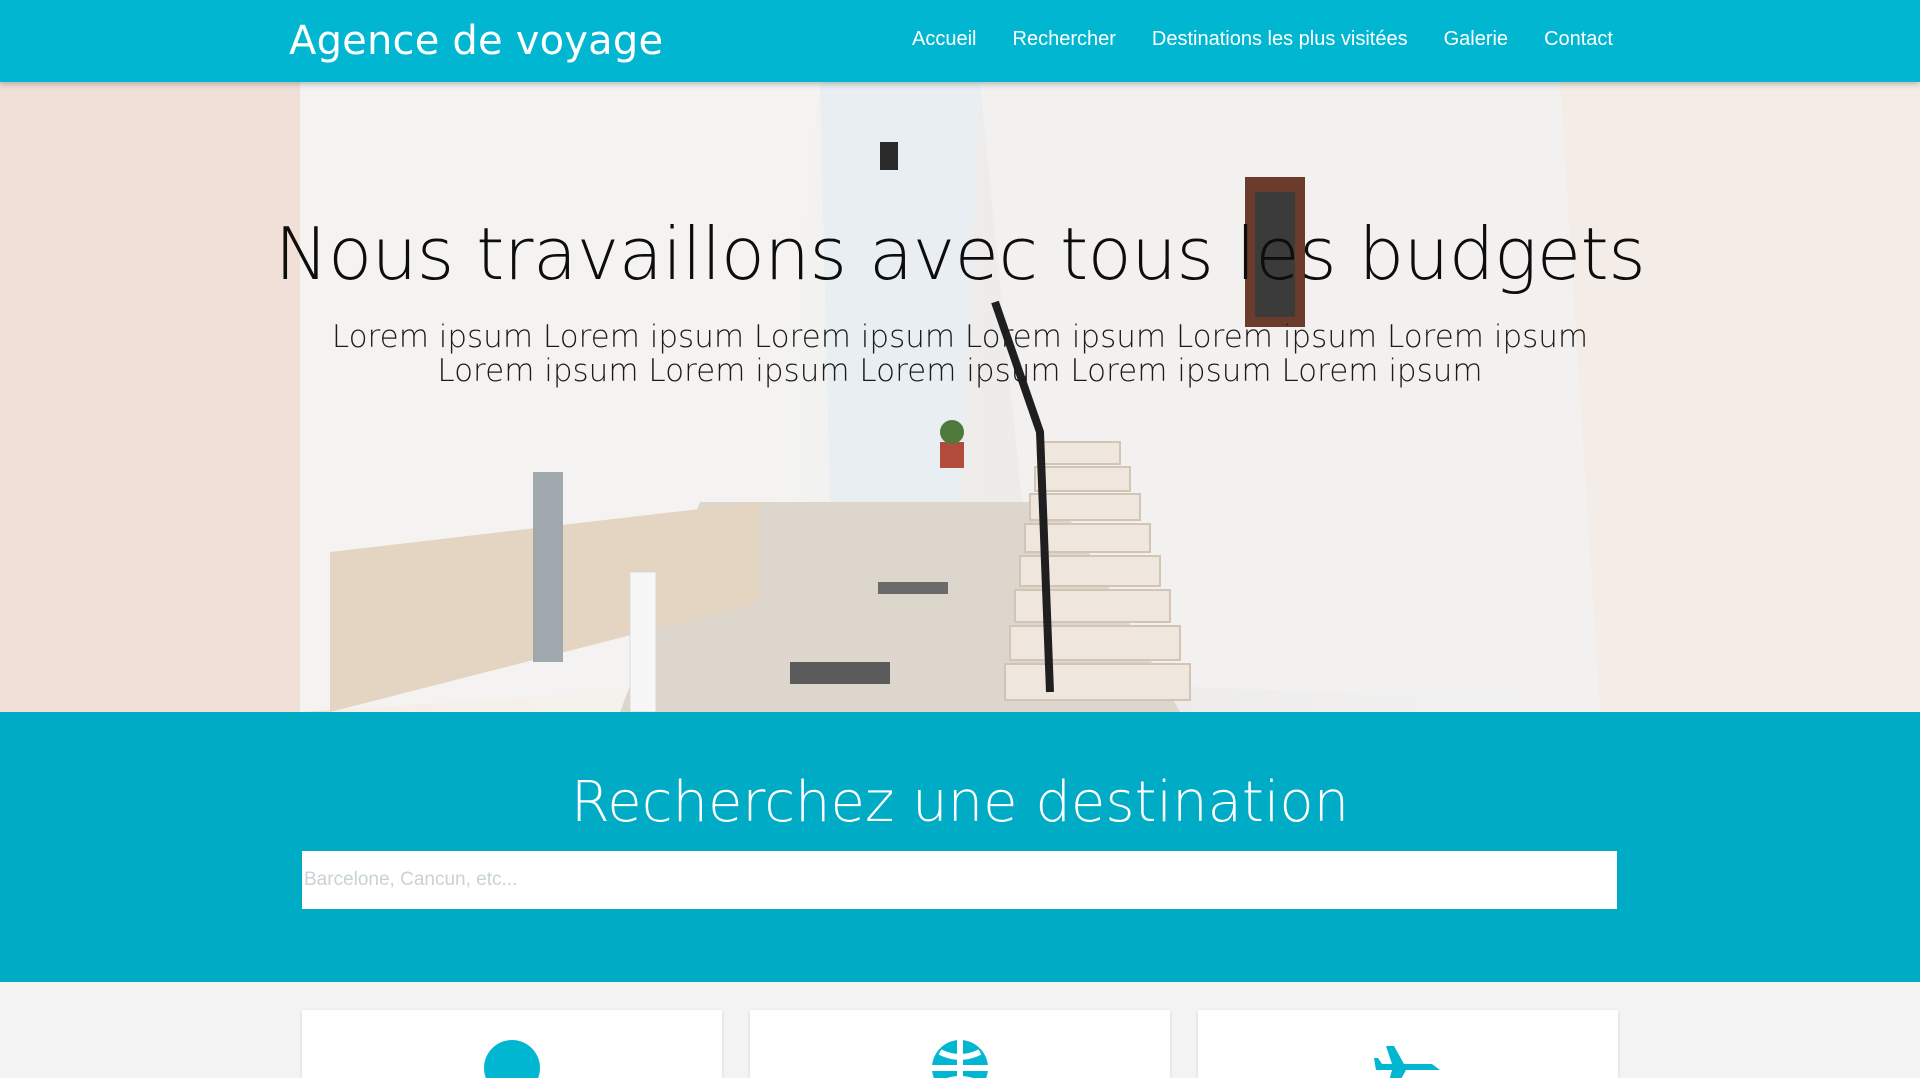 This screenshot has height=1078, width=1920. Describe the element at coordinates (1476, 39) in the screenshot. I see `nav-item-galerie: Galerie` at that location.